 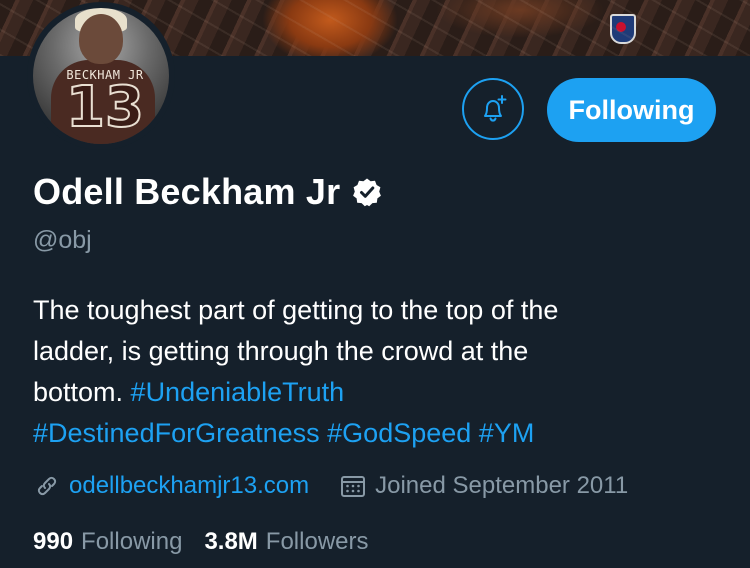 I want to click on hashtag-link: #YM, so click(x=507, y=433).